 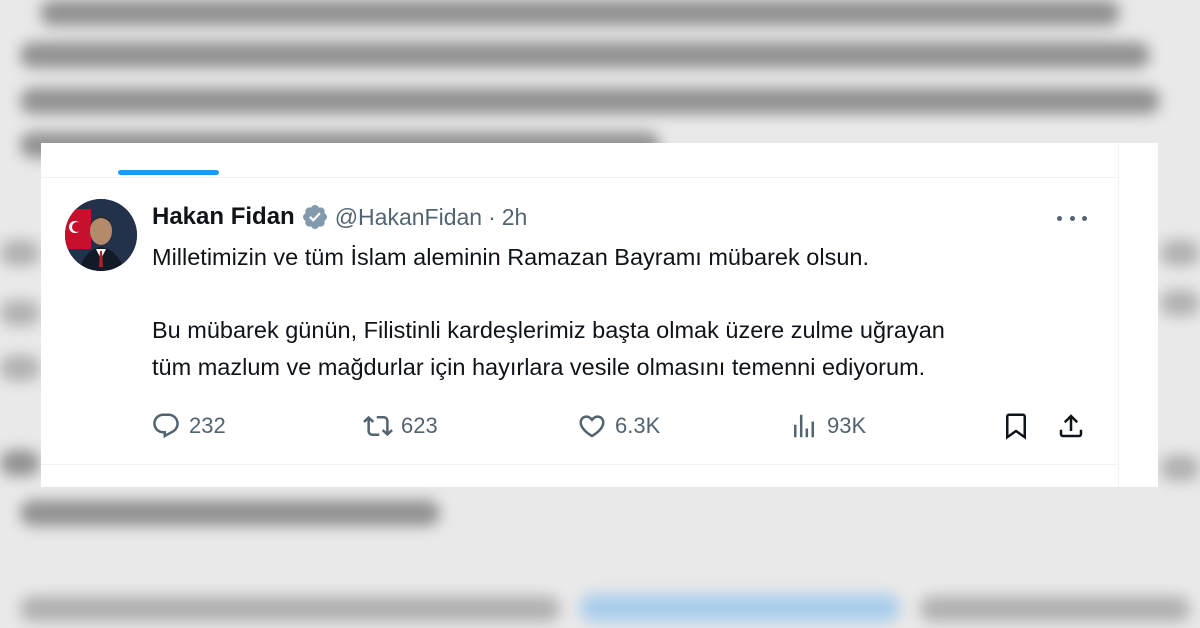 What do you see at coordinates (419, 425) in the screenshot?
I see `repost-count: 623` at bounding box center [419, 425].